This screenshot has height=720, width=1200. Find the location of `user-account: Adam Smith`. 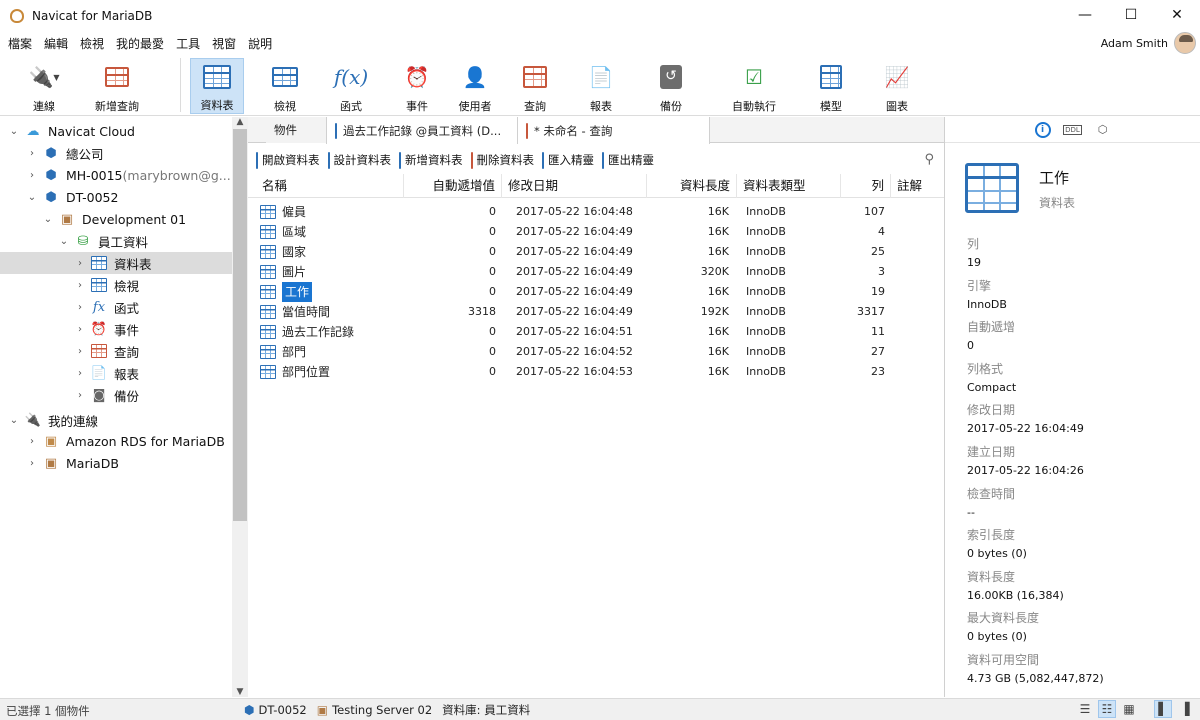

user-account: Adam Smith is located at coordinates (1150, 43).